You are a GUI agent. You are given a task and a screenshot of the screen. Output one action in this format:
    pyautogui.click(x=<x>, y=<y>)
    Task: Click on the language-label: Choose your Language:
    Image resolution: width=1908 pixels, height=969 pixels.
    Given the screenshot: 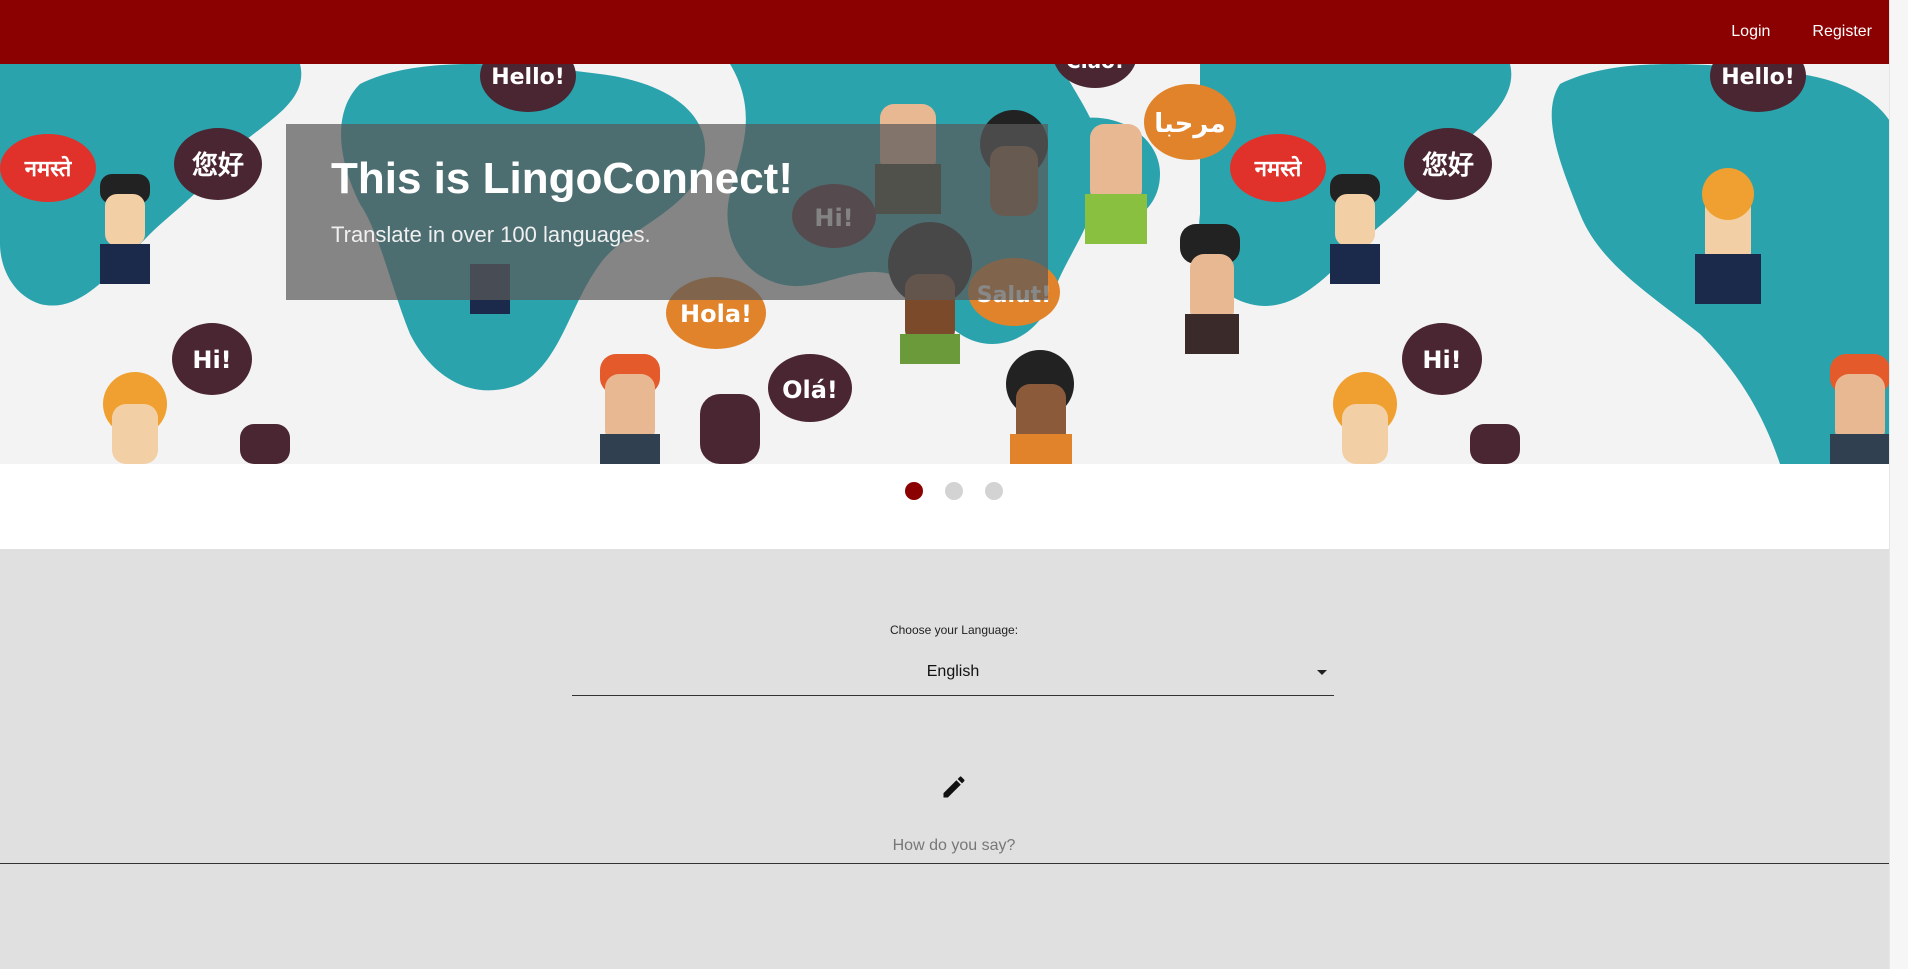 What is the action you would take?
    pyautogui.click(x=954, y=630)
    